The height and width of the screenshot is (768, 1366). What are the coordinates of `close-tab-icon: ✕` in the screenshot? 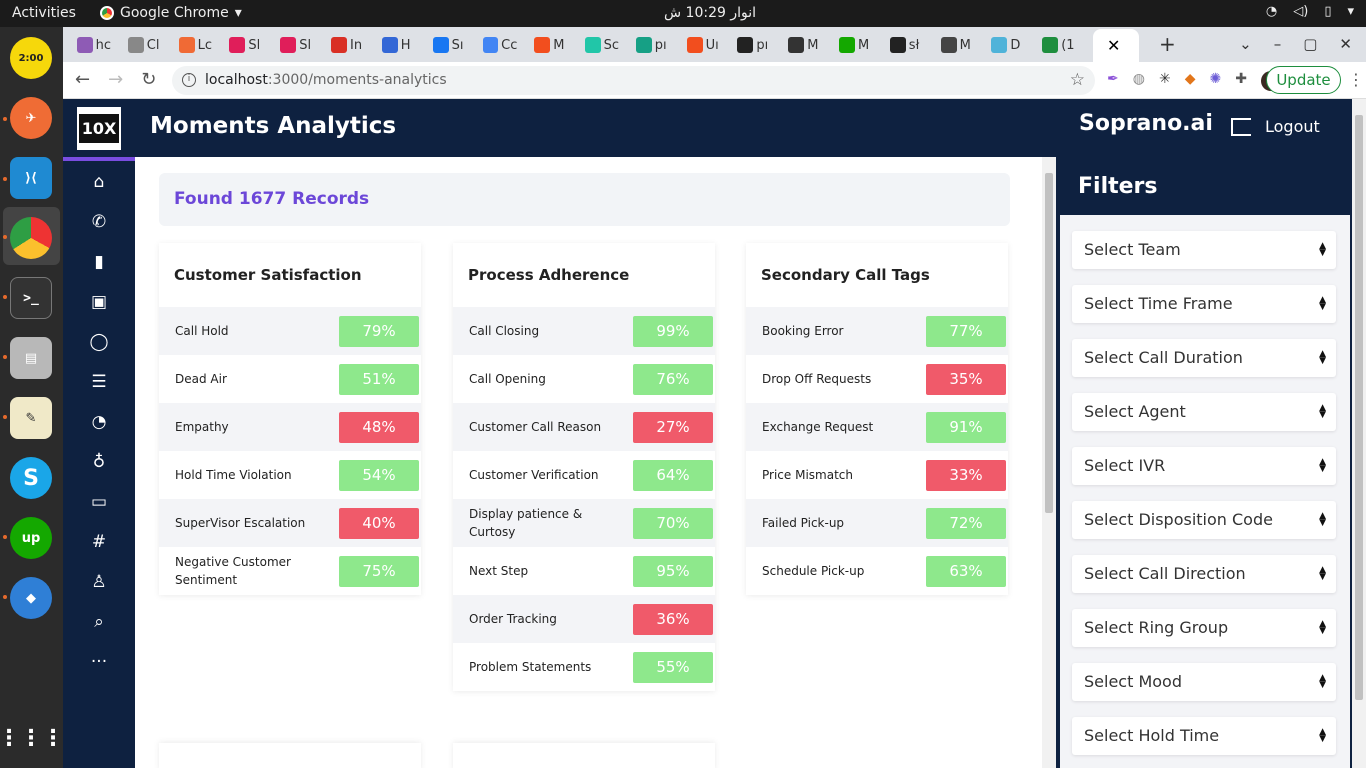 It's located at (1113, 45).